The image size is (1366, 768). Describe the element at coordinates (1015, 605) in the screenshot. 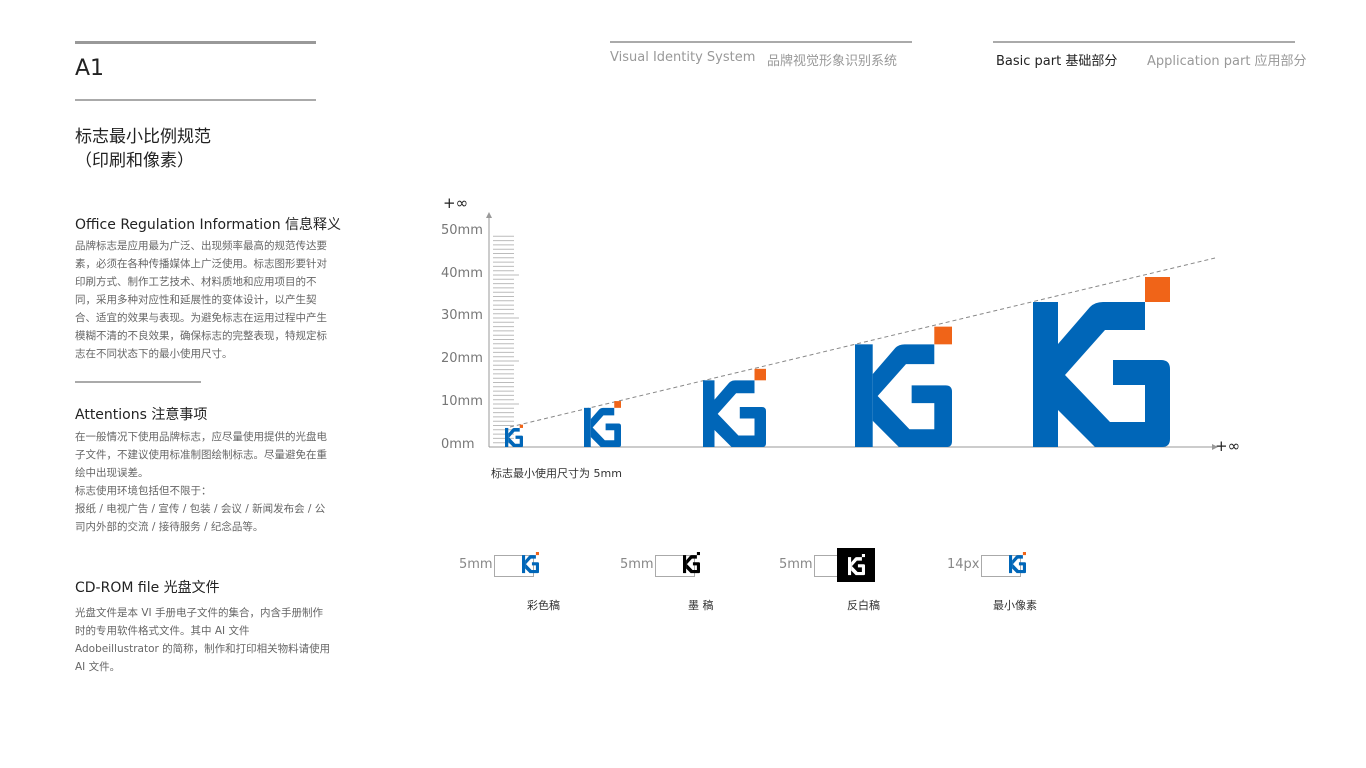

I see `variant-label: 最小像素` at that location.